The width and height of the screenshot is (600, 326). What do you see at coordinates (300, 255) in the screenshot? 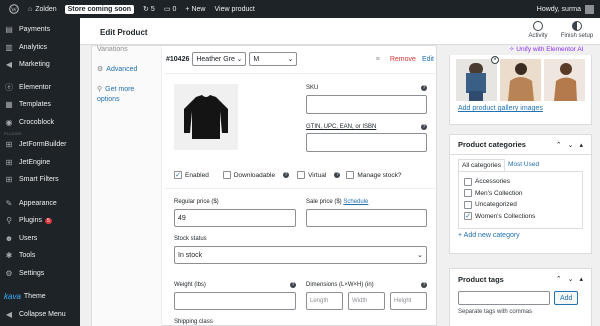
I see `stock-status-select: In stock ⌄` at bounding box center [300, 255].